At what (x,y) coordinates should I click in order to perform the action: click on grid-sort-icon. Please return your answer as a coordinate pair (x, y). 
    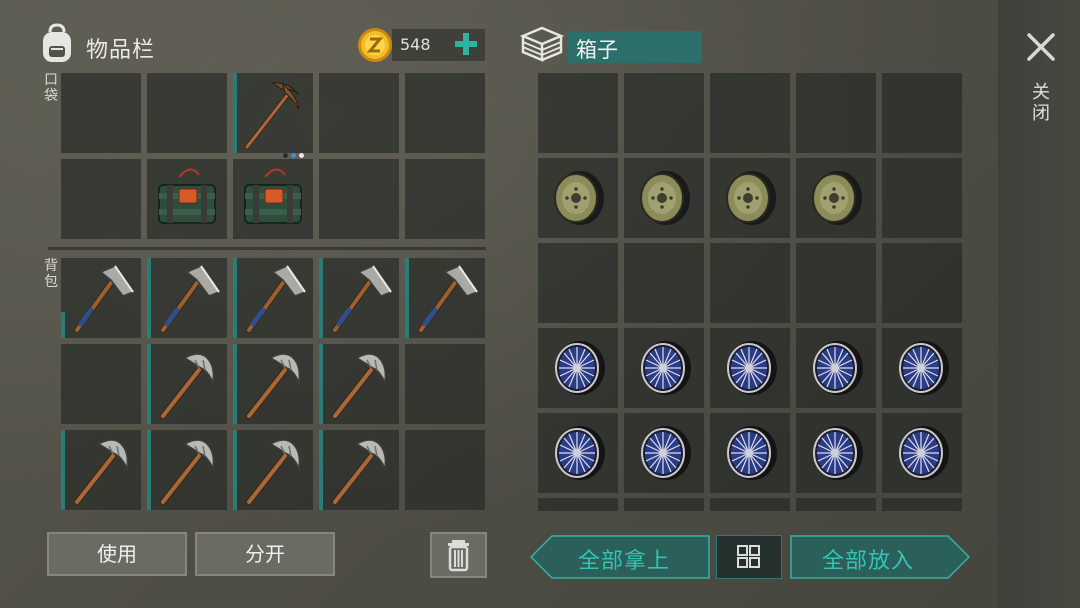
    Looking at the image, I should click on (748, 556).